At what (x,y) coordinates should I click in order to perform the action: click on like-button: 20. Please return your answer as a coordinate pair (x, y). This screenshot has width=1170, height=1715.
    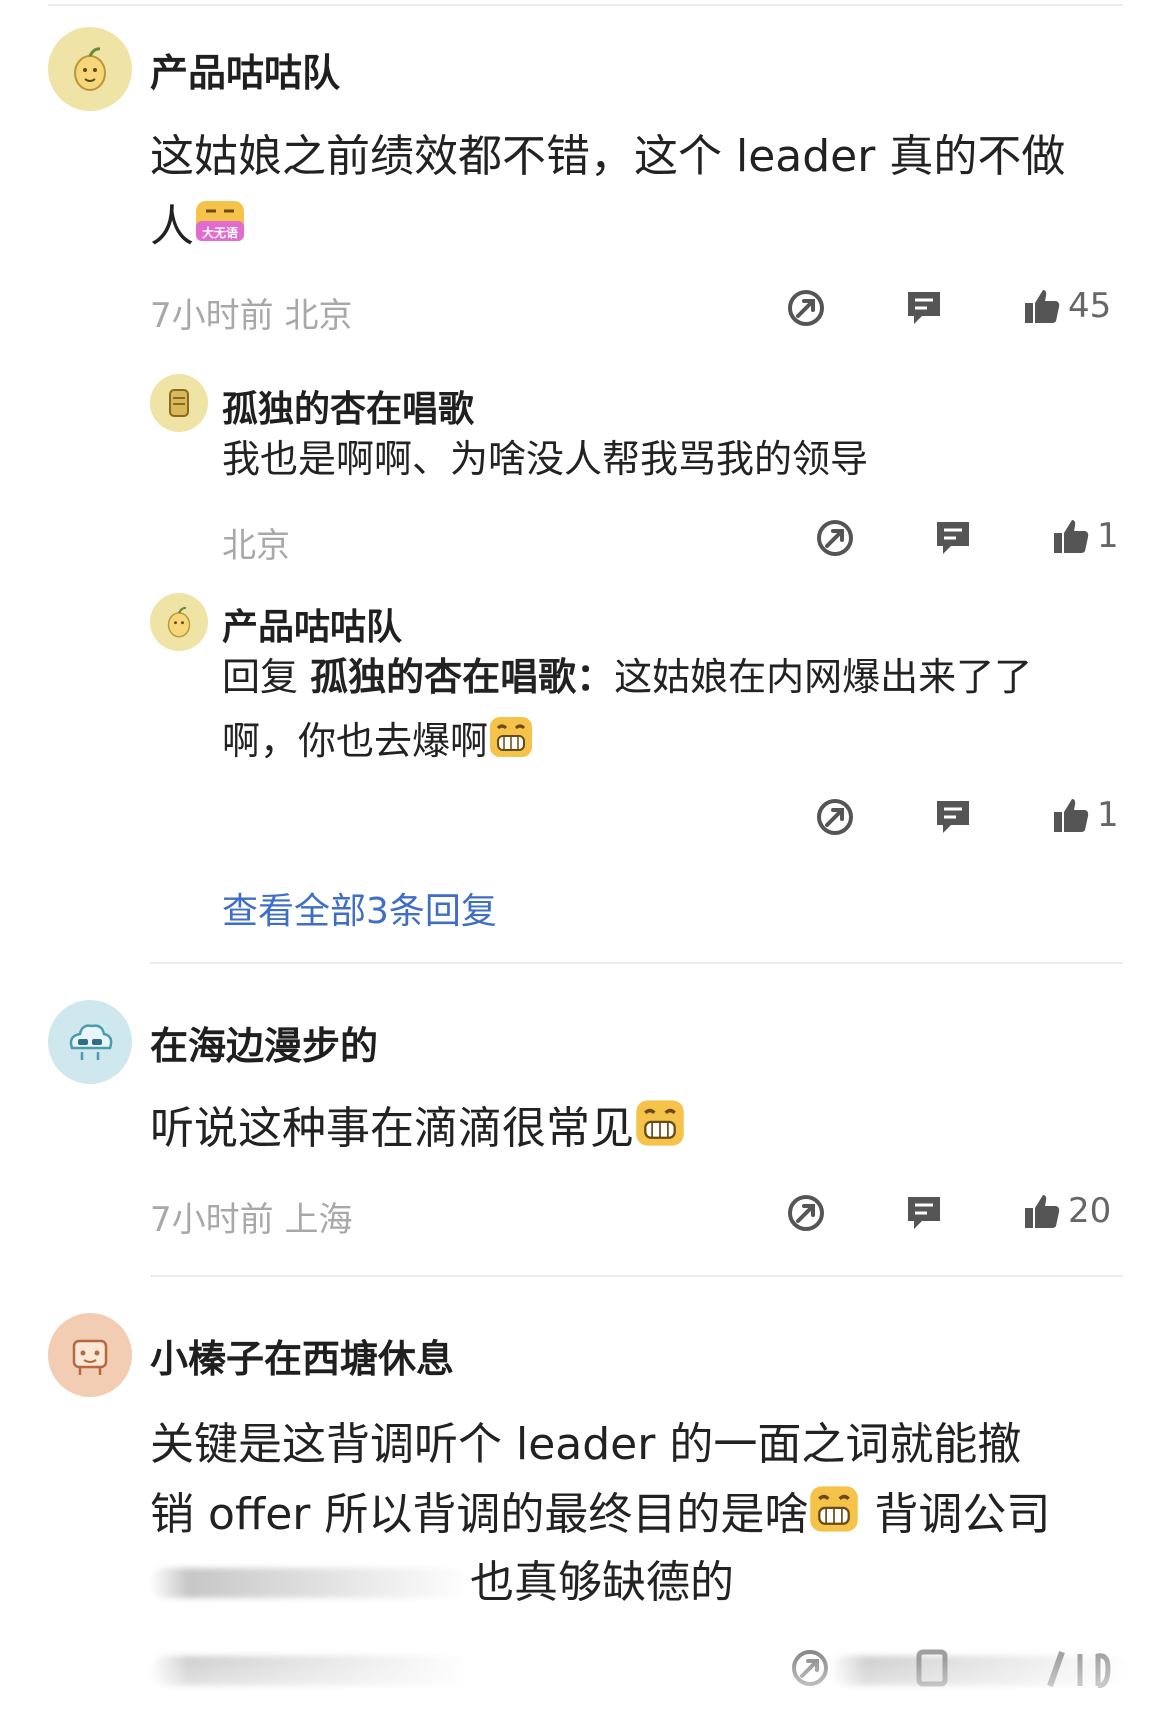
    Looking at the image, I should click on (1066, 1211).